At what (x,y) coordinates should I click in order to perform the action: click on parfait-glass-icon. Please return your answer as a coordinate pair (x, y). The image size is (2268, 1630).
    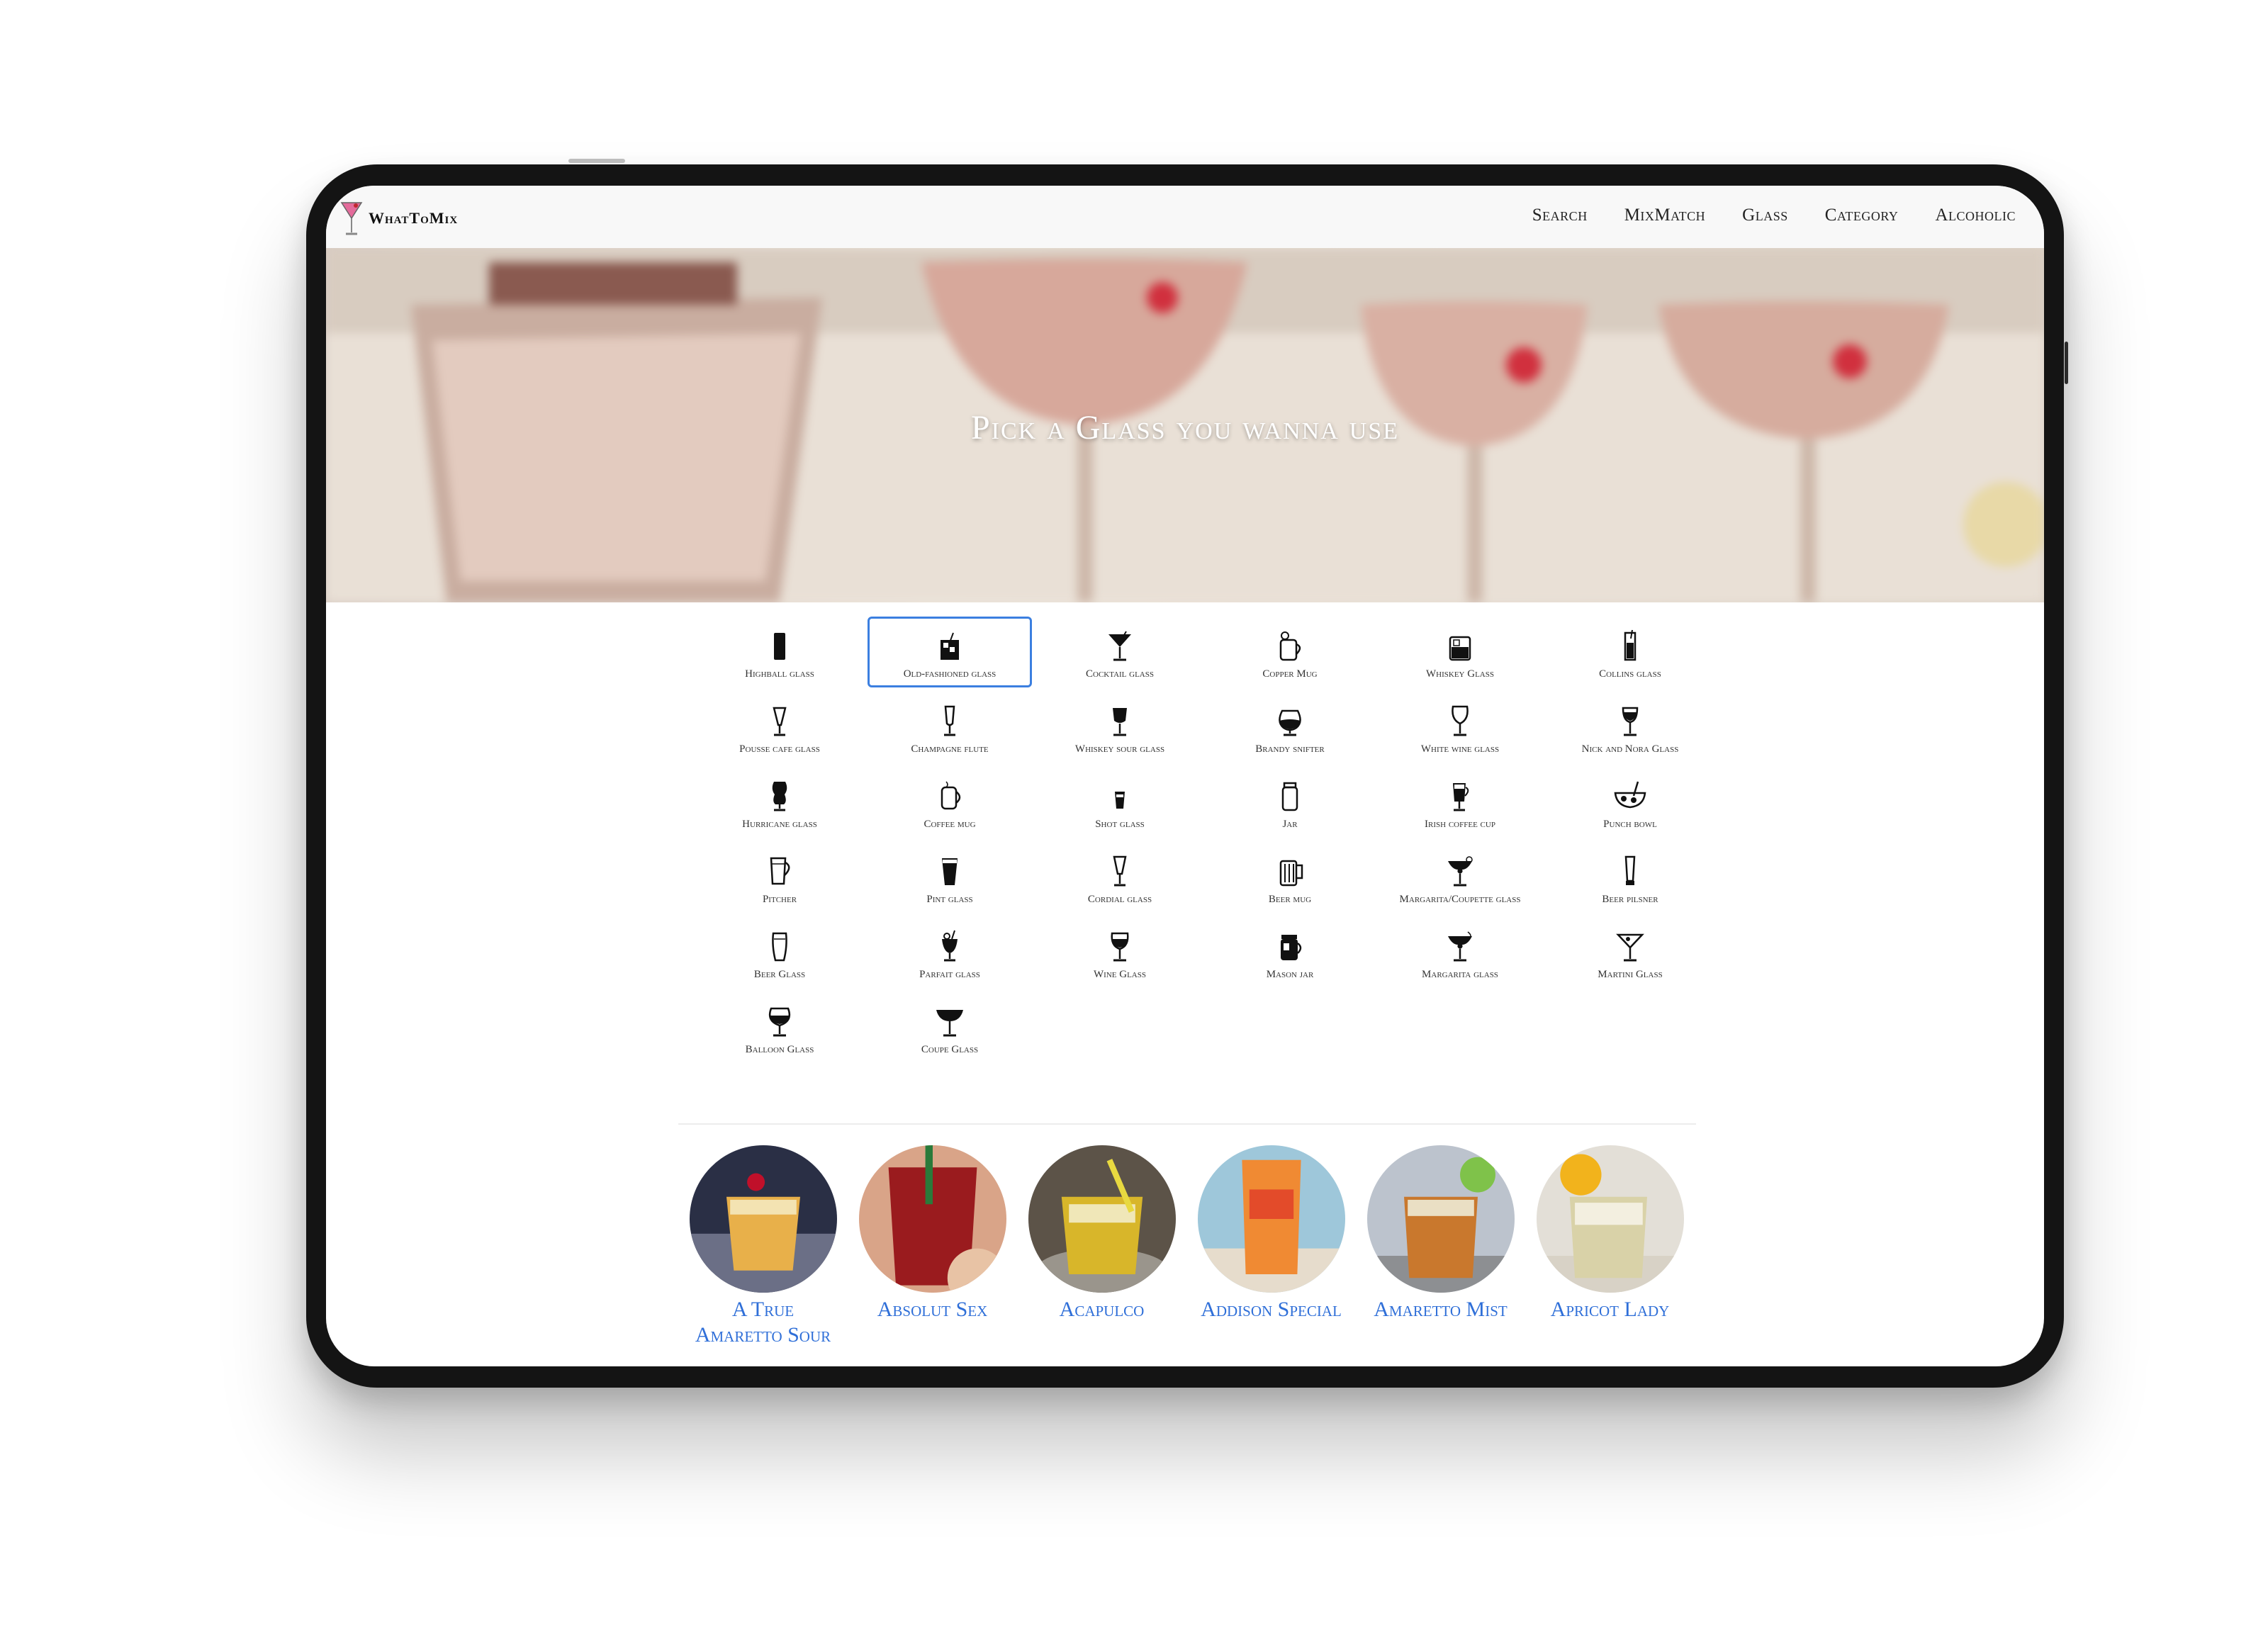
    Looking at the image, I should click on (950, 946).